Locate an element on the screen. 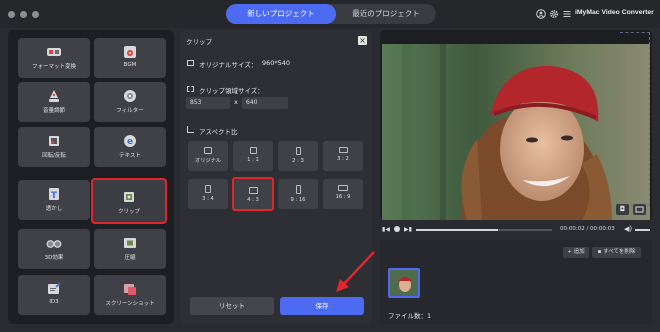 This screenshot has width=660, height=332. tool-text: e テキスト is located at coordinates (130, 147).